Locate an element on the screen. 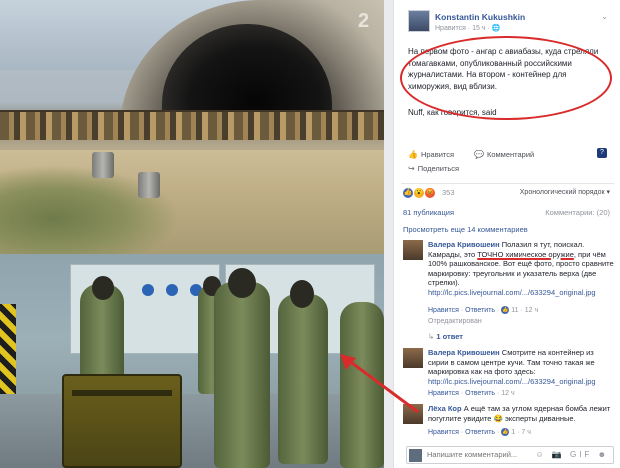 This screenshot has width=620, height=468. chevron-down-icon: ⌄ is located at coordinates (604, 16).